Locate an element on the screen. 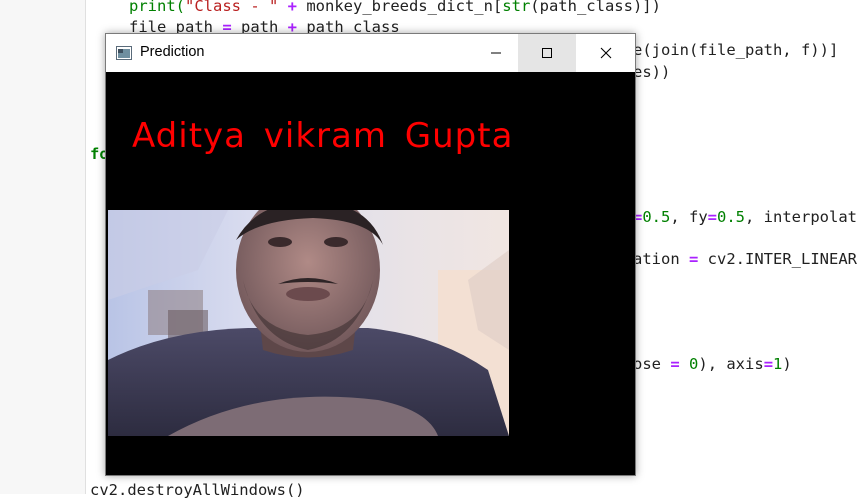 The image size is (860, 499). minimize-button is located at coordinates (496, 53).